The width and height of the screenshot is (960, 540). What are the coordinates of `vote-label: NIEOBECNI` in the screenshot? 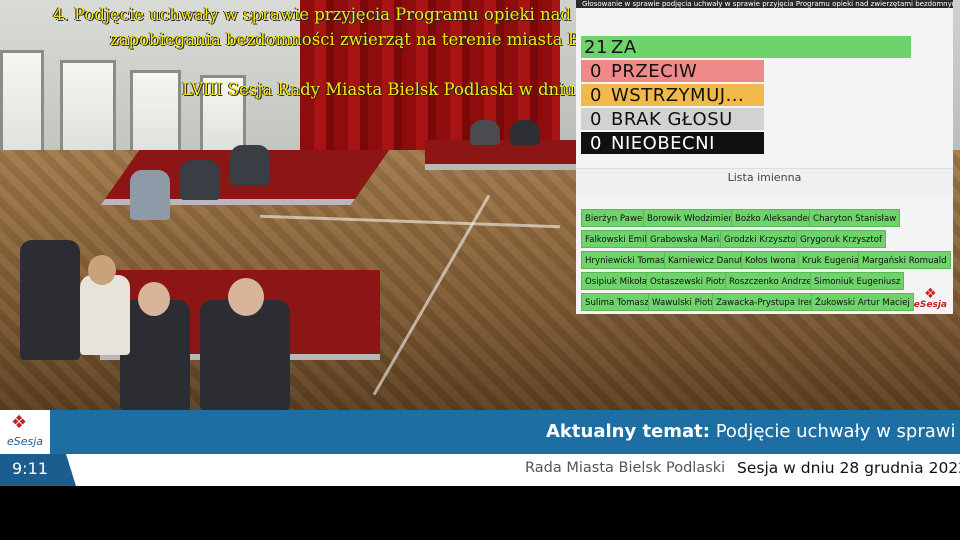 It's located at (663, 143).